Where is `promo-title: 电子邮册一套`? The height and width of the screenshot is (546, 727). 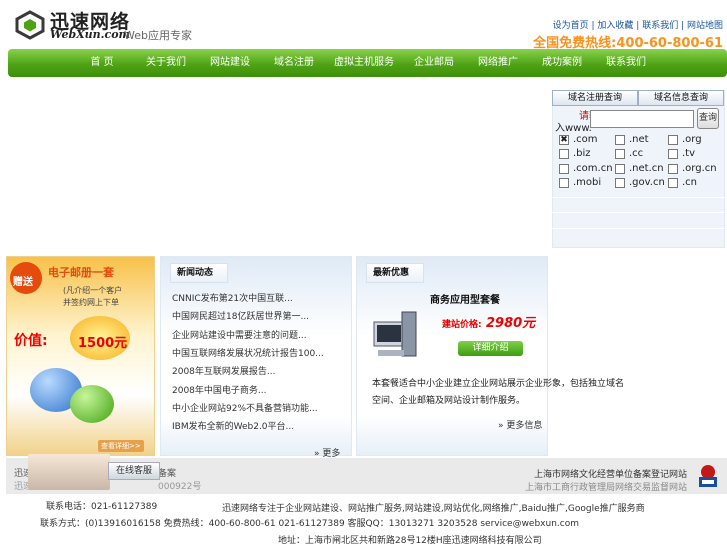
promo-title: 电子邮册一套 is located at coordinates (81, 272).